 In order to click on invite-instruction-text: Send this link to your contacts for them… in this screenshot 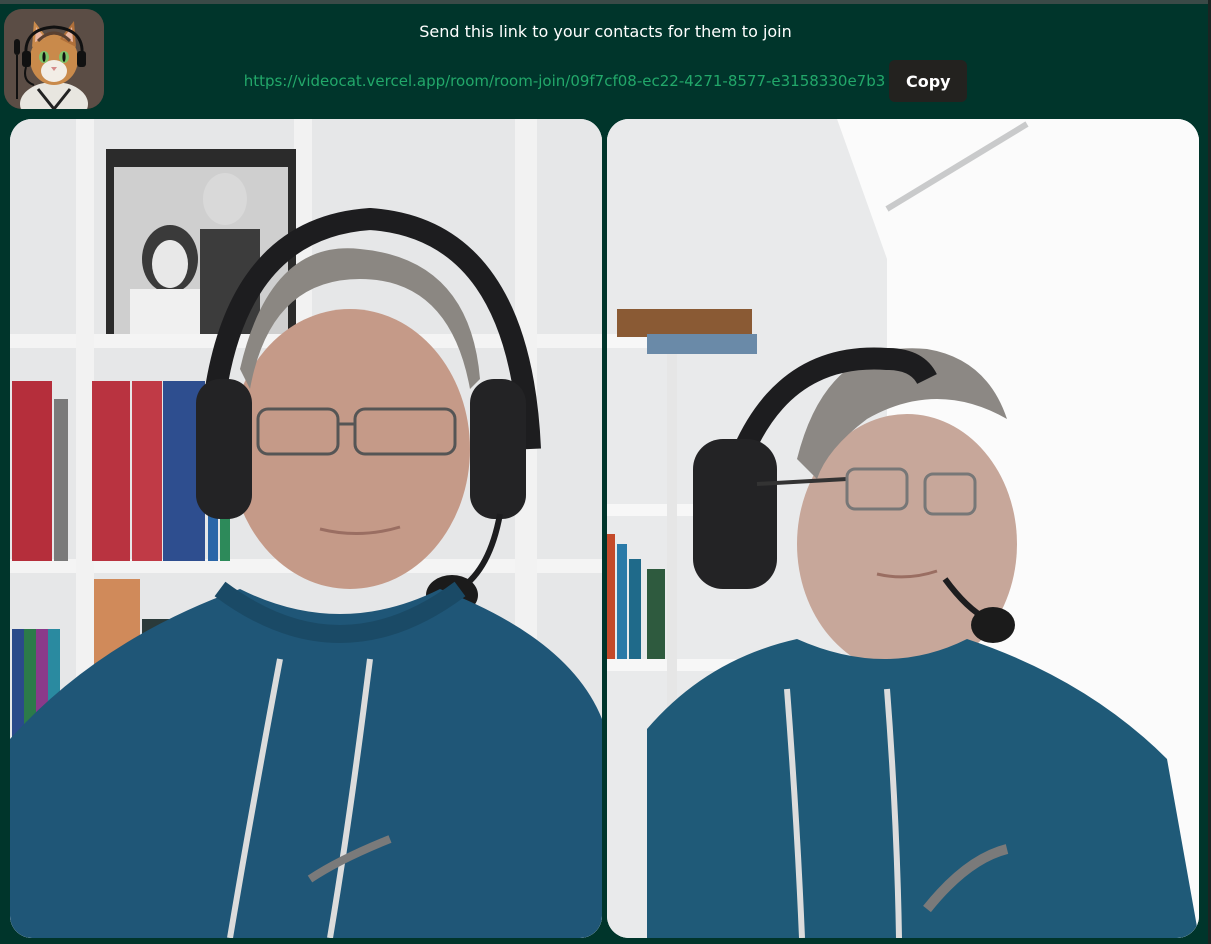, I will do `click(605, 31)`.